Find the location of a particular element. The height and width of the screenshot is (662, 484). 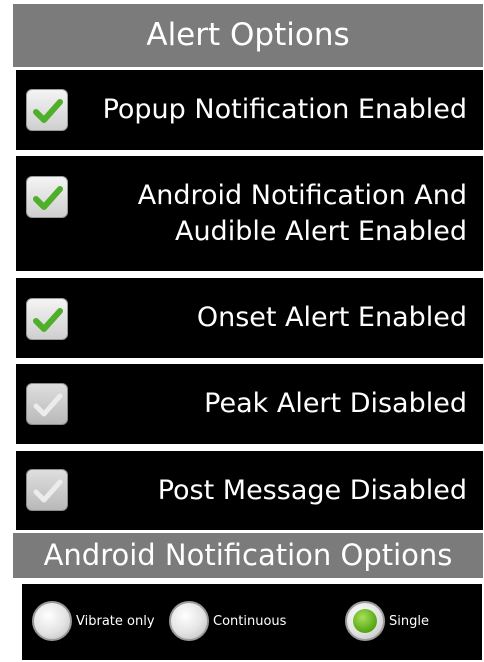

option-post-message: Post Message Disabled is located at coordinates (249, 490).